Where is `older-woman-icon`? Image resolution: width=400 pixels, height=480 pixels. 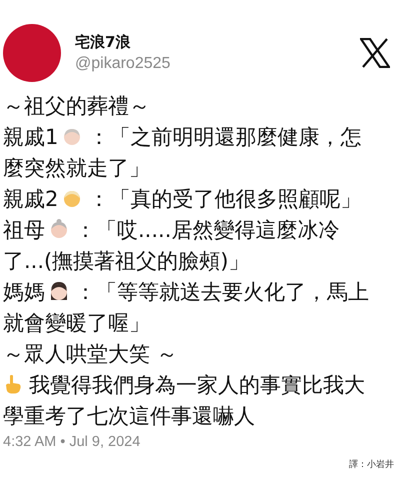 older-woman-icon is located at coordinates (59, 229).